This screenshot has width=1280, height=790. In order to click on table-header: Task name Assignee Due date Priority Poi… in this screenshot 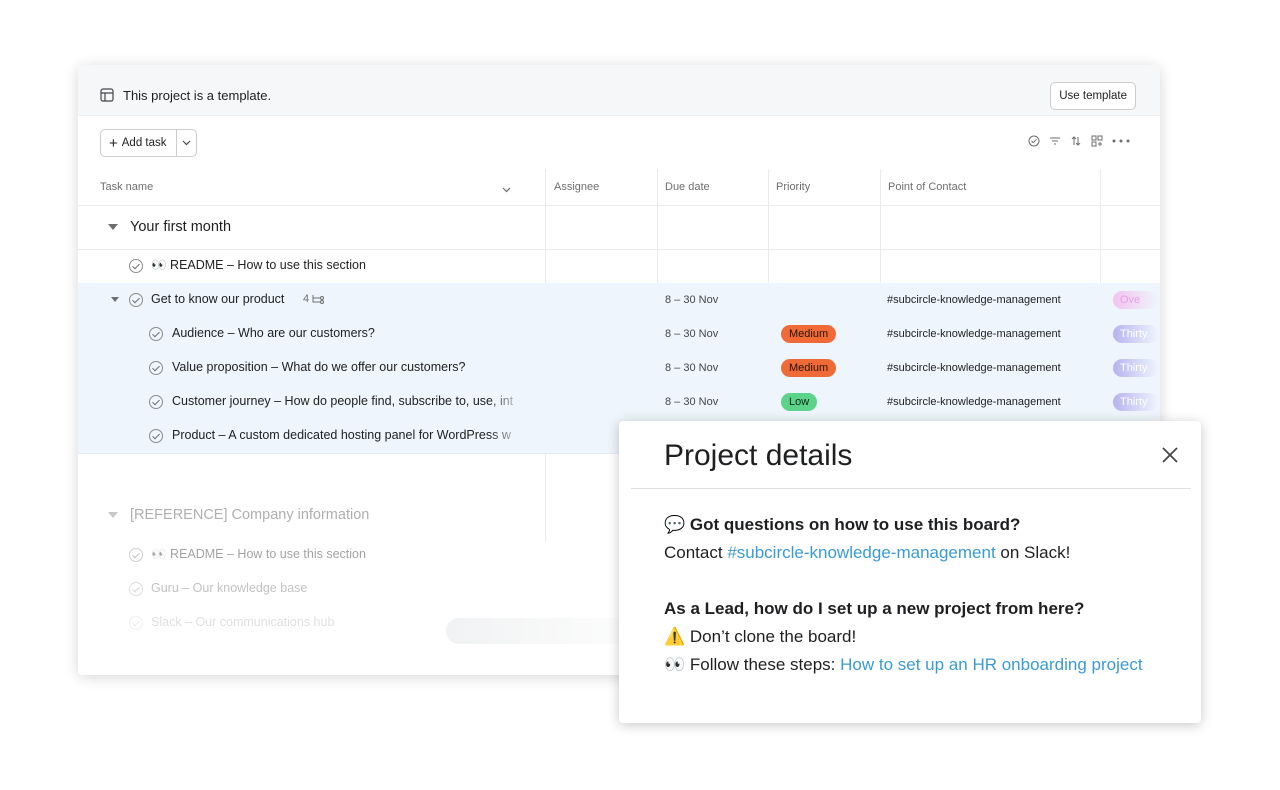, I will do `click(619, 187)`.